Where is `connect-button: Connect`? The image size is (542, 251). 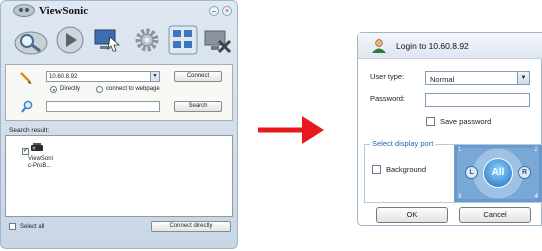
connect-button: Connect is located at coordinates (198, 76).